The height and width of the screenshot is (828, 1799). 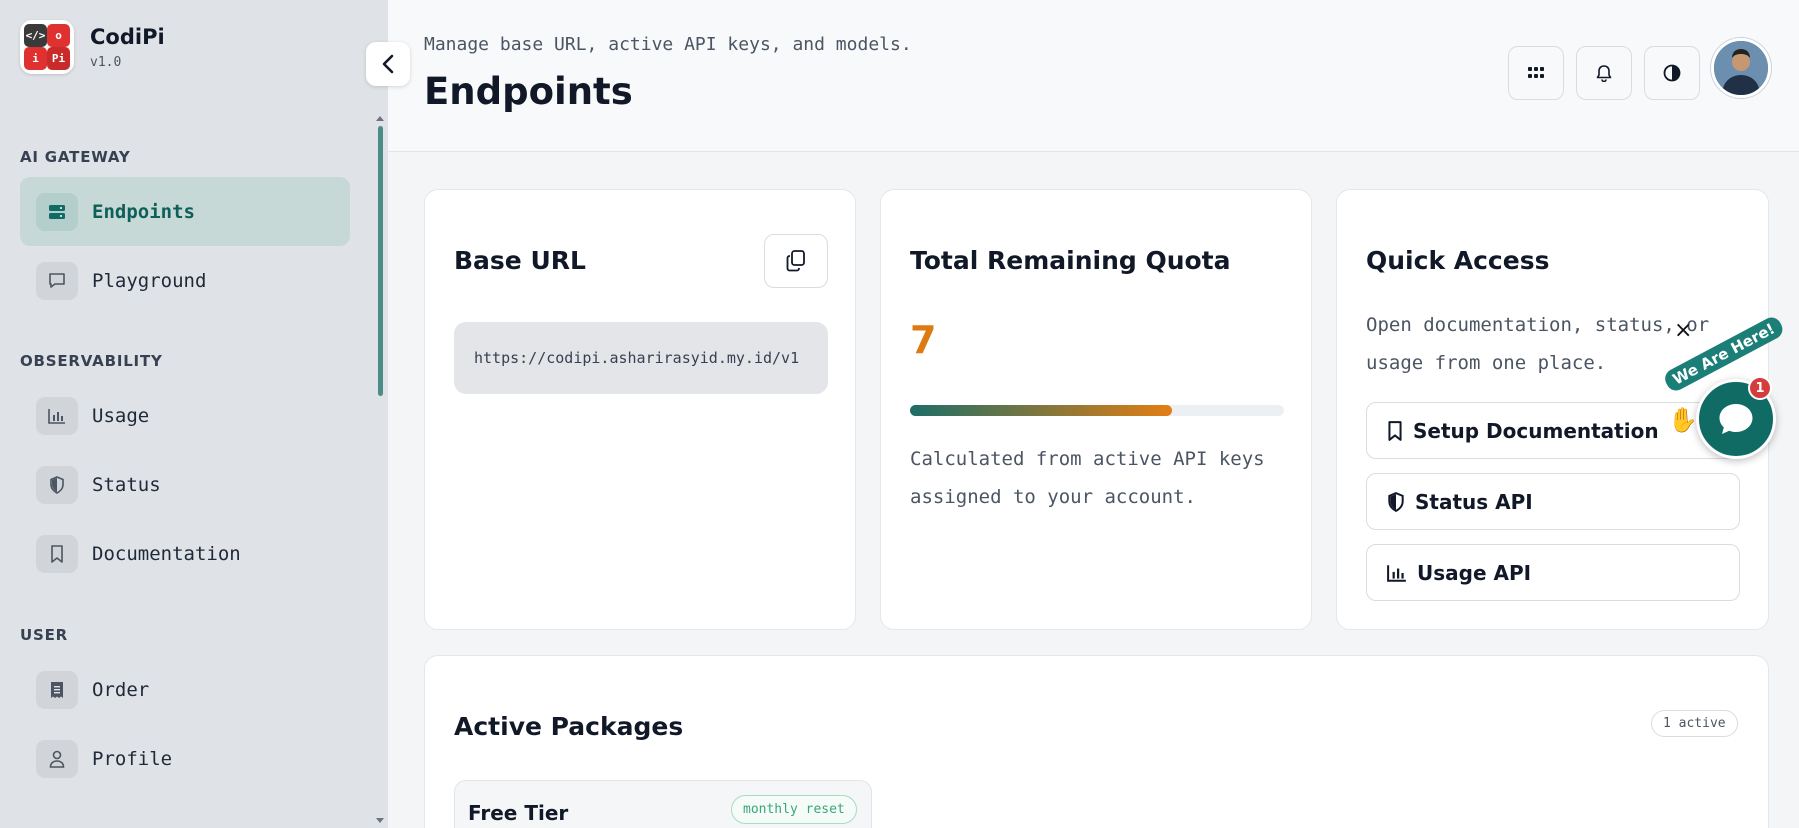 I want to click on sidebar-item-endpoints: Endpoints, so click(x=185, y=211).